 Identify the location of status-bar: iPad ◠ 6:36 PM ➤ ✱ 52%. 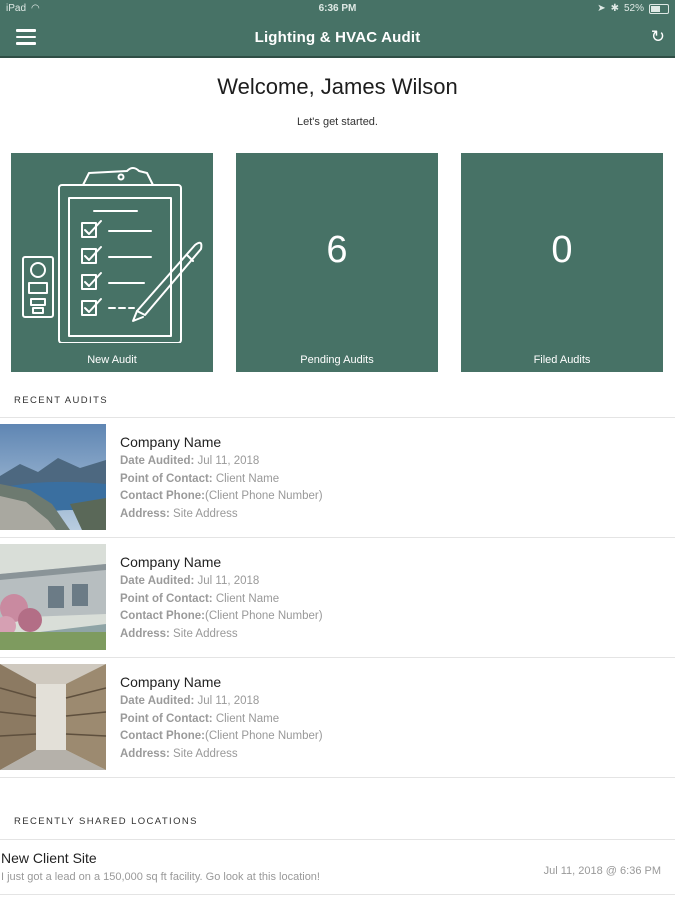
(337, 9).